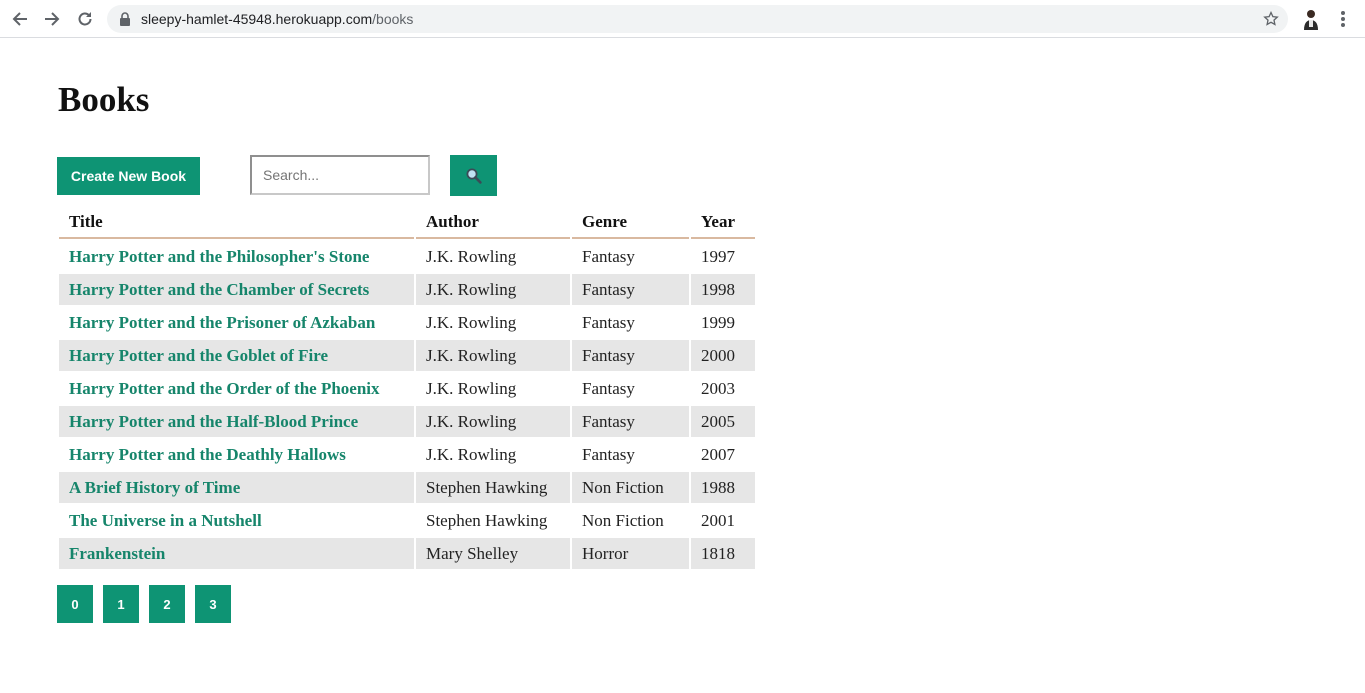 The height and width of the screenshot is (693, 1365). I want to click on cell-title: Harry Potter and the Half-Blood Prince, so click(236, 421).